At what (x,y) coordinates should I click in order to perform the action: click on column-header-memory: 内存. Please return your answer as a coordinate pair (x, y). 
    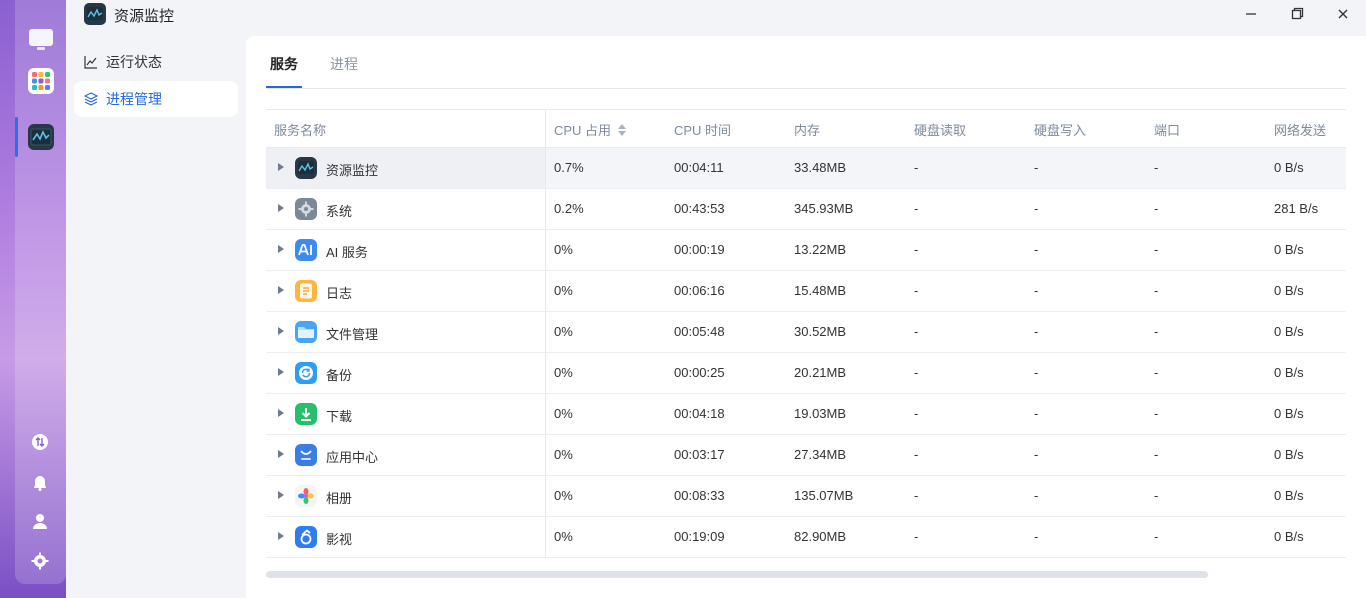
    Looking at the image, I should click on (807, 129).